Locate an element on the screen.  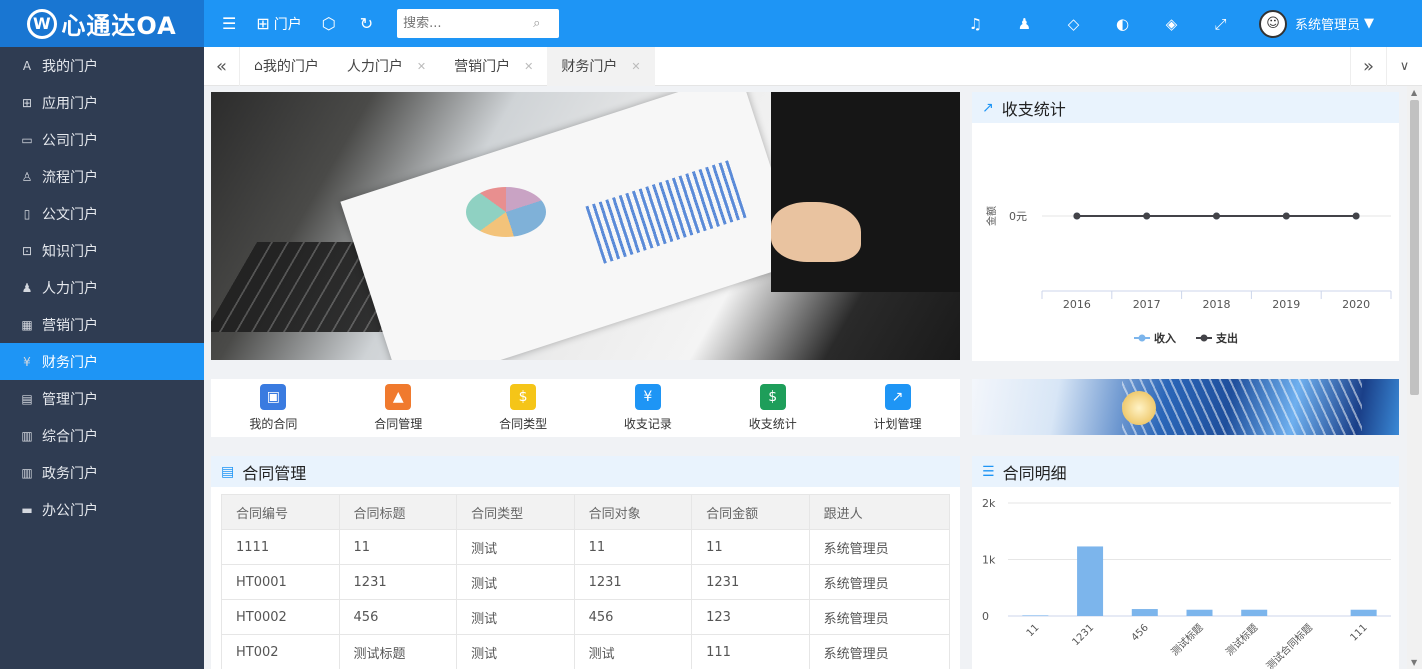
tabs-scroll-right-icon: » is located at coordinates (1368, 66).